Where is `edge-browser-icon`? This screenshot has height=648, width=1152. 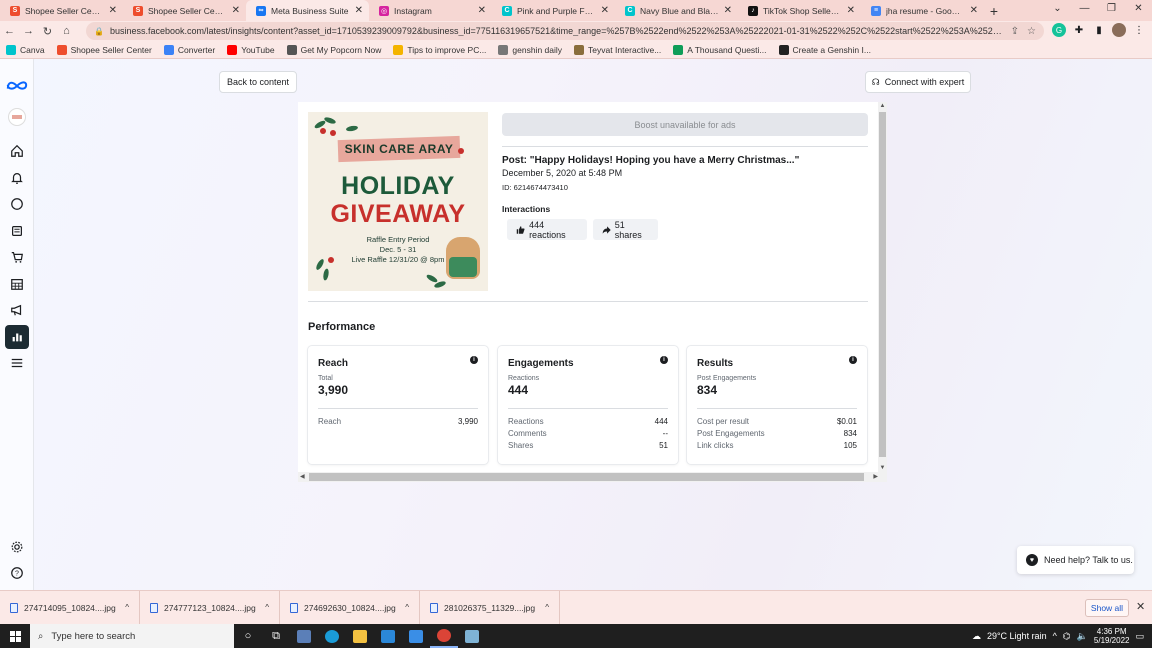 edge-browser-icon is located at coordinates (332, 636).